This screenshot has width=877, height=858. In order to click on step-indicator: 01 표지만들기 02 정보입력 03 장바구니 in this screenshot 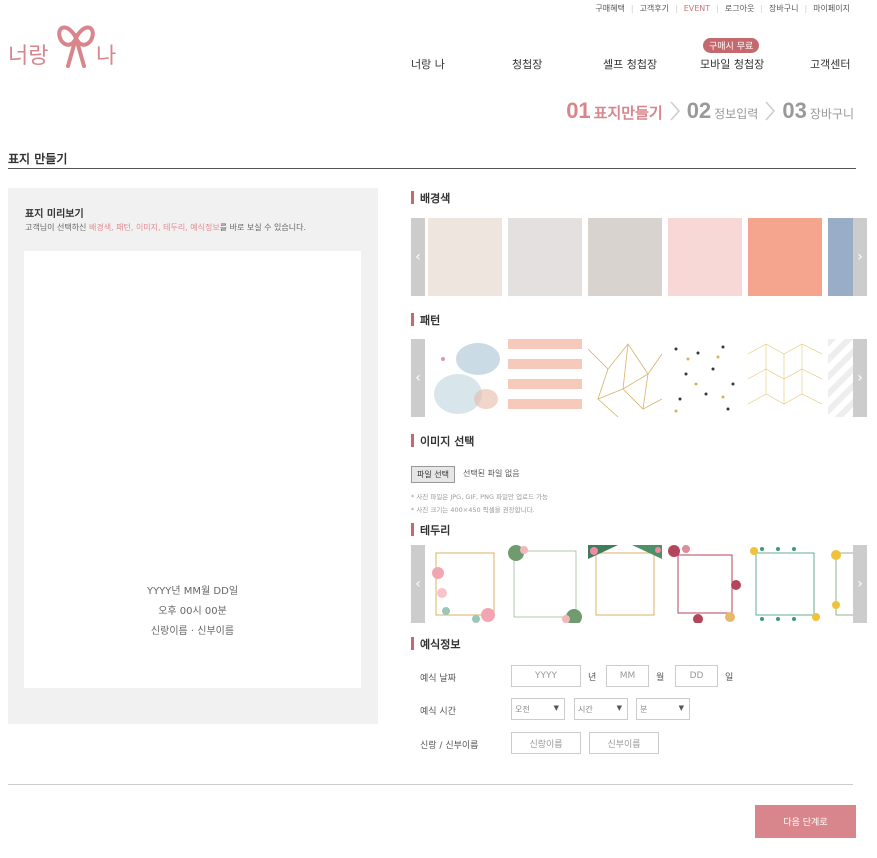, I will do `click(710, 111)`.